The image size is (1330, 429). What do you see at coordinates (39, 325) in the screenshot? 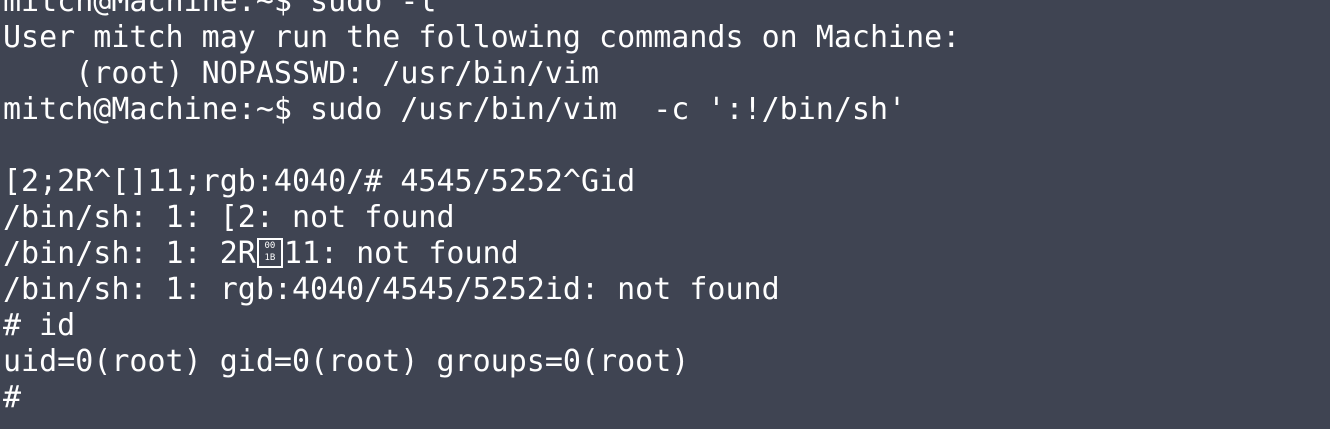
I see `terminal-line: # id` at bounding box center [39, 325].